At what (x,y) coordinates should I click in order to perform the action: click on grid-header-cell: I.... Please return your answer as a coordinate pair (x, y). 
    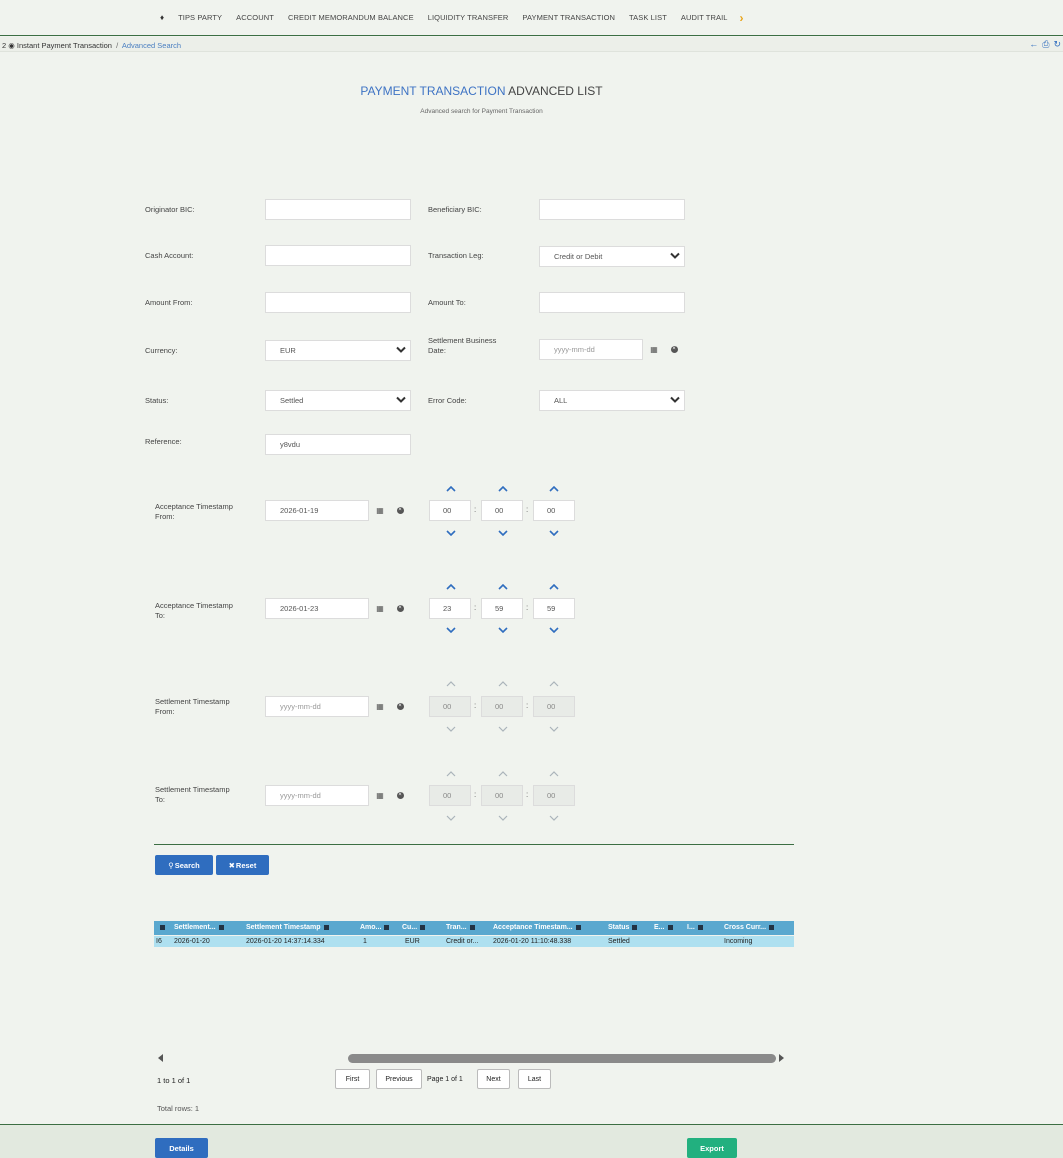
    Looking at the image, I should click on (701, 928).